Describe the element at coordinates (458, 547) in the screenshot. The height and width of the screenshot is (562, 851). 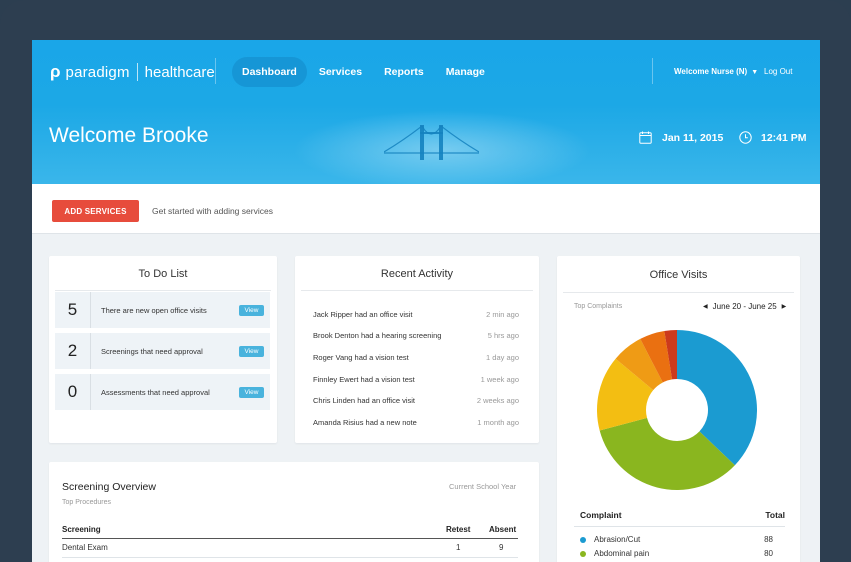
I see `retest-value: 1` at that location.